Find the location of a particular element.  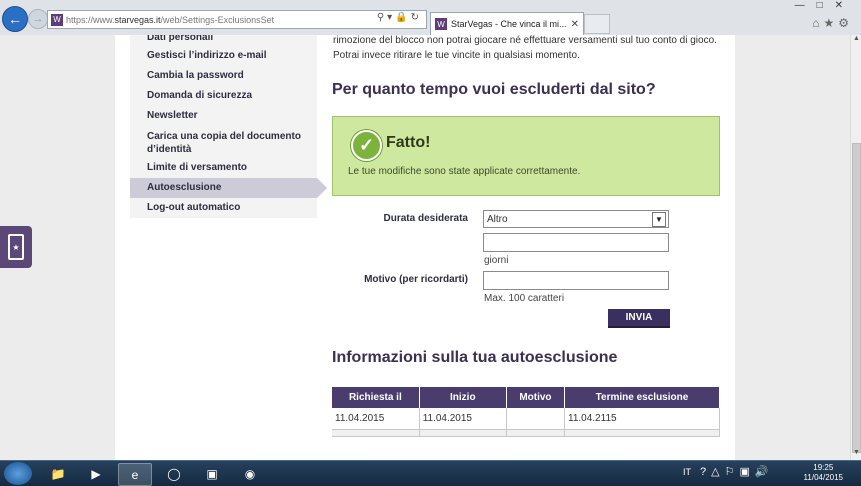

sidebar-item-self-exclusion: Autoesclusione is located at coordinates (228, 188).